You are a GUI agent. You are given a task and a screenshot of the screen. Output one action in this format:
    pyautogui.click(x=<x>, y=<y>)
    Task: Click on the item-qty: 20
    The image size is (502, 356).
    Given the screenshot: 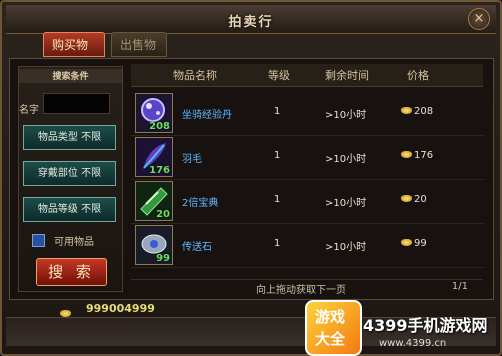 What is the action you would take?
    pyautogui.click(x=163, y=214)
    